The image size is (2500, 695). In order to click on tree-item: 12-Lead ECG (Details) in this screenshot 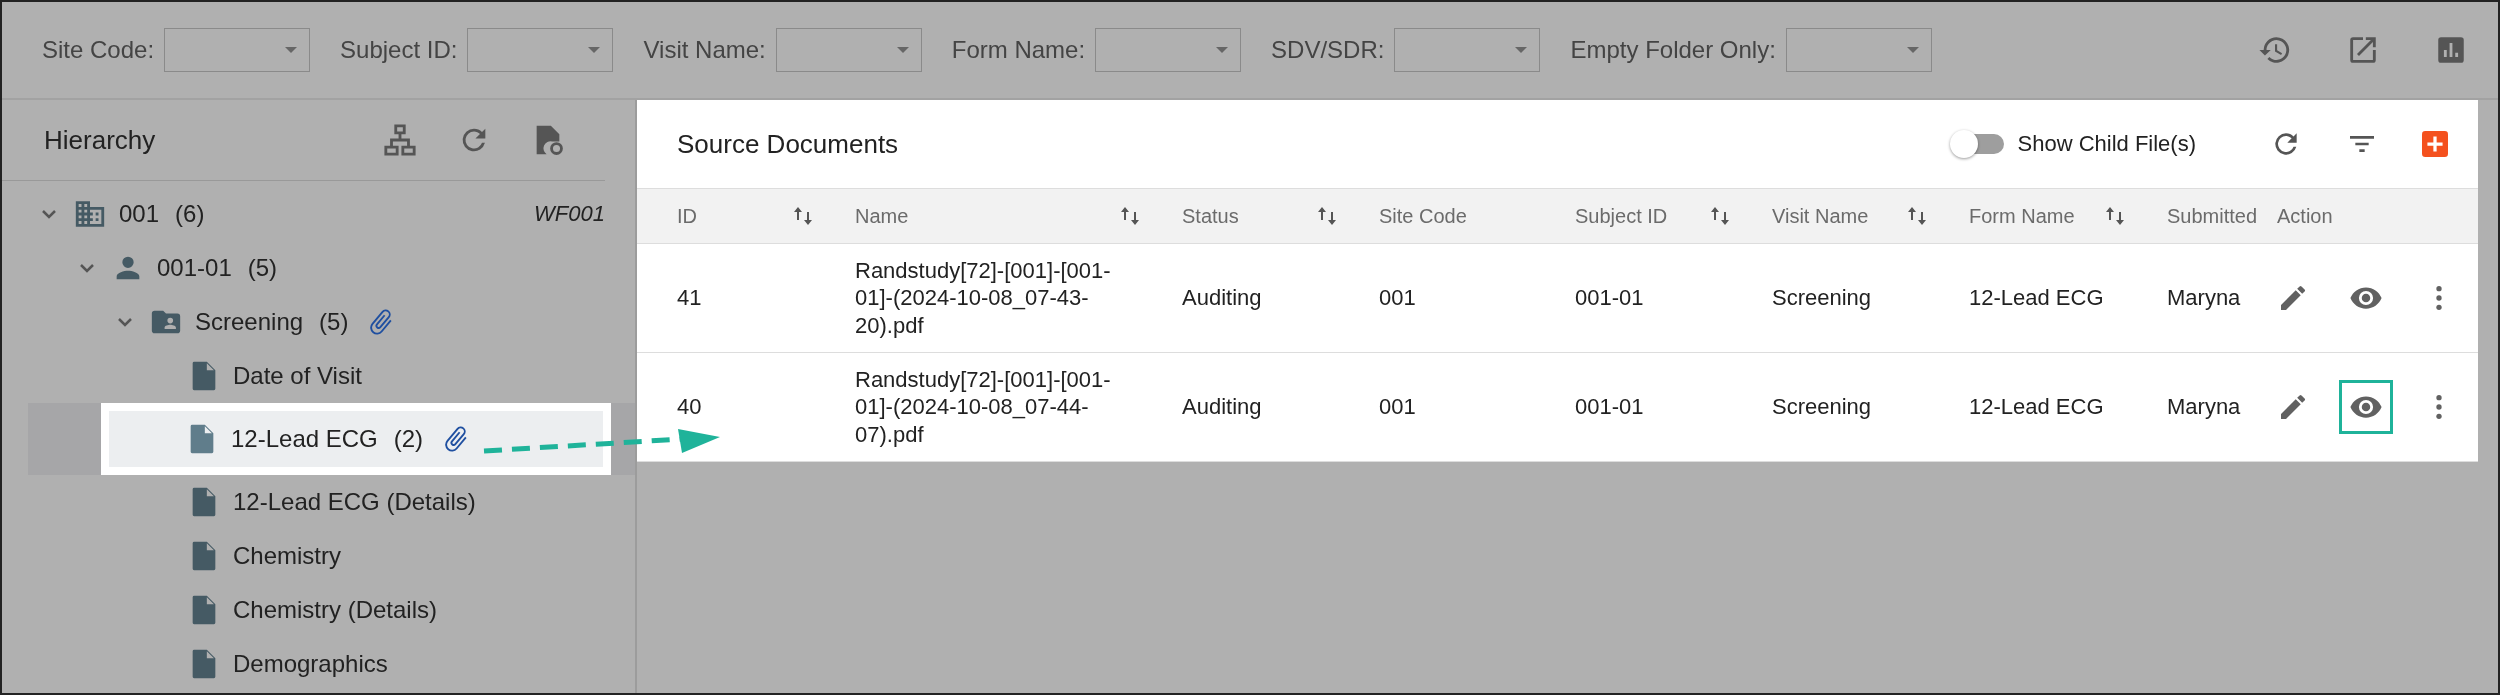, I will do `click(378, 502)`.